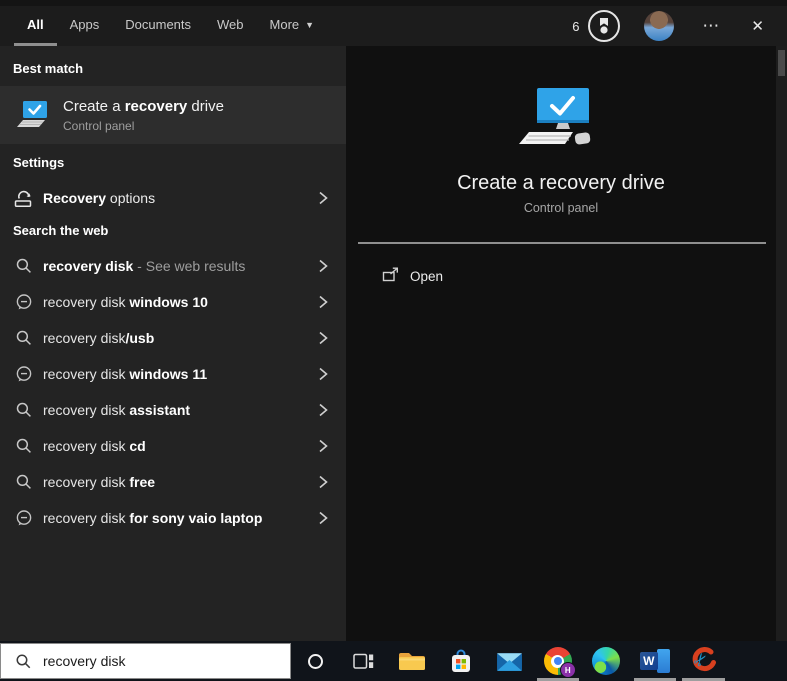 The width and height of the screenshot is (787, 681). Describe the element at coordinates (35, 26) in the screenshot. I see `tab-all: All` at that location.